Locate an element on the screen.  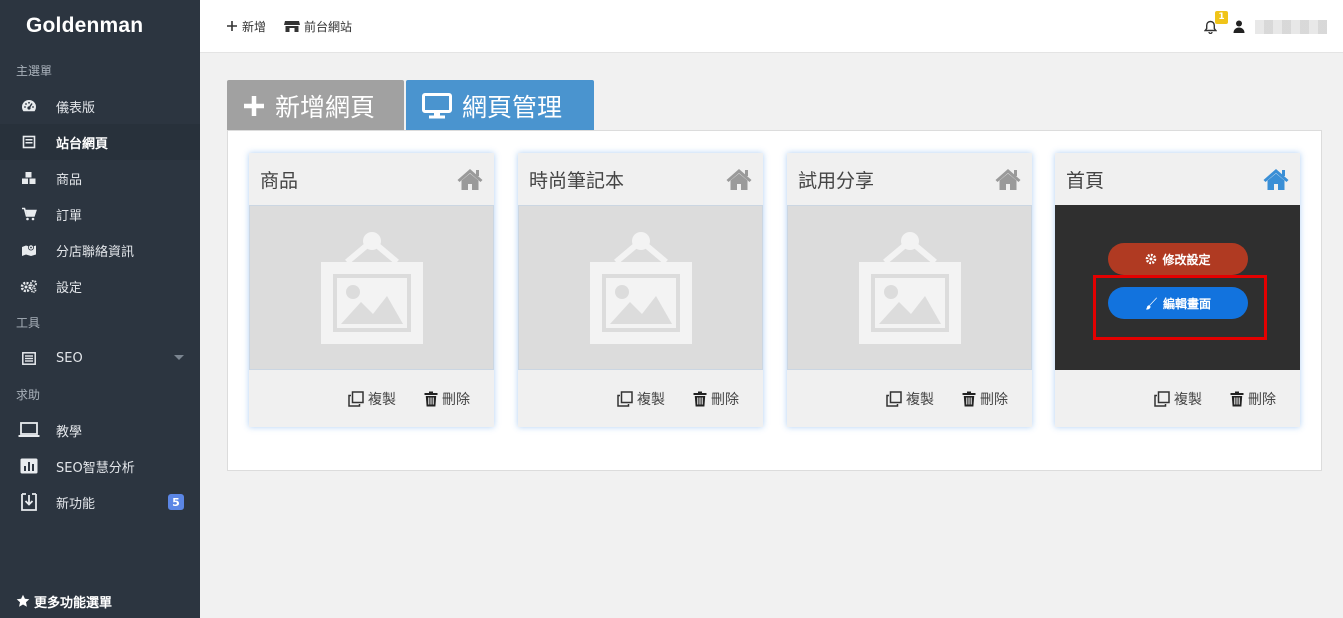
edit-settings-button: 修改設定 is located at coordinates (1178, 259).